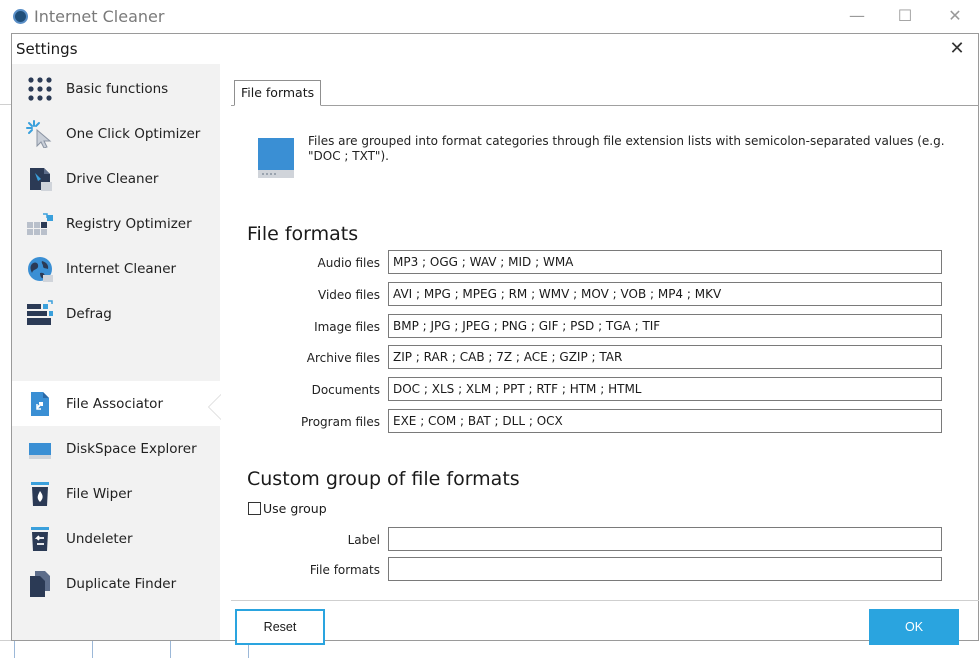 The image size is (979, 658). I want to click on sidebar-item-internet-cleaner: Internet Cleaner, so click(116, 268).